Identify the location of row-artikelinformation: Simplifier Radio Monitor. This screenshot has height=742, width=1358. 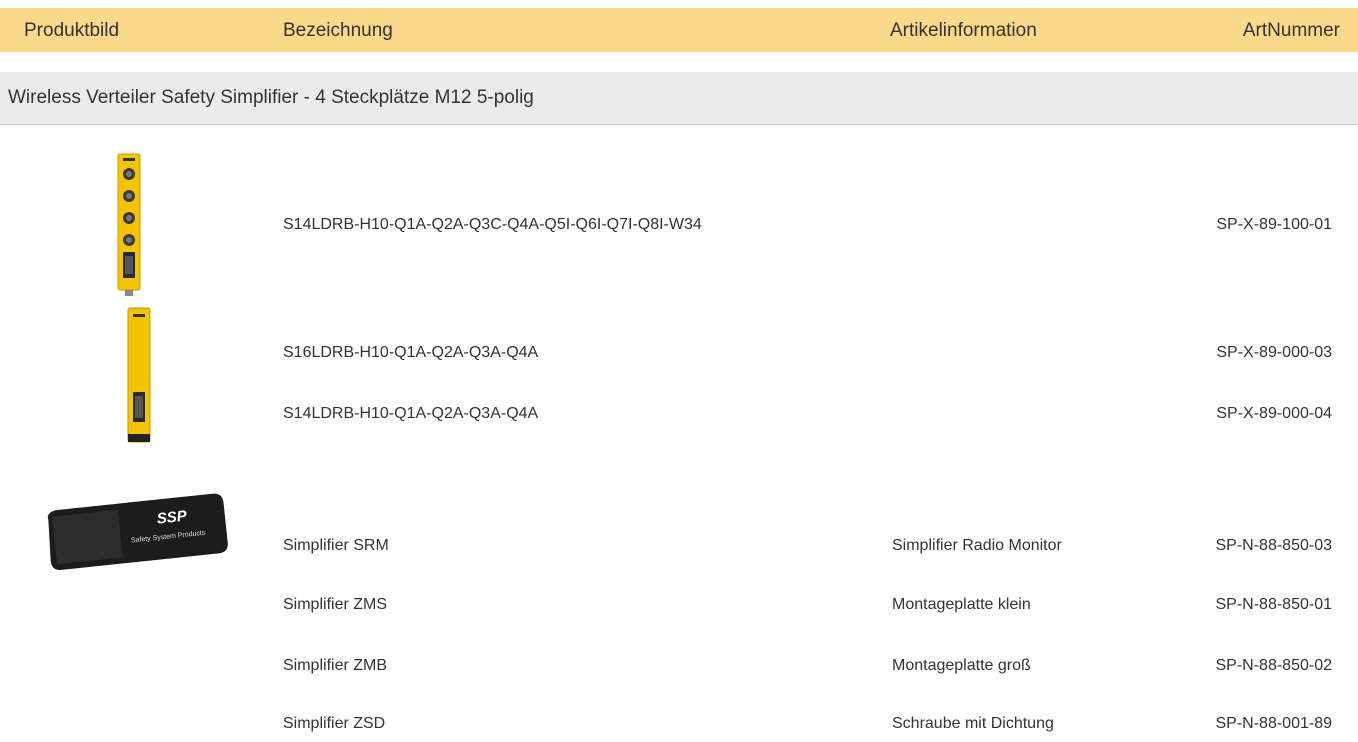
(977, 545).